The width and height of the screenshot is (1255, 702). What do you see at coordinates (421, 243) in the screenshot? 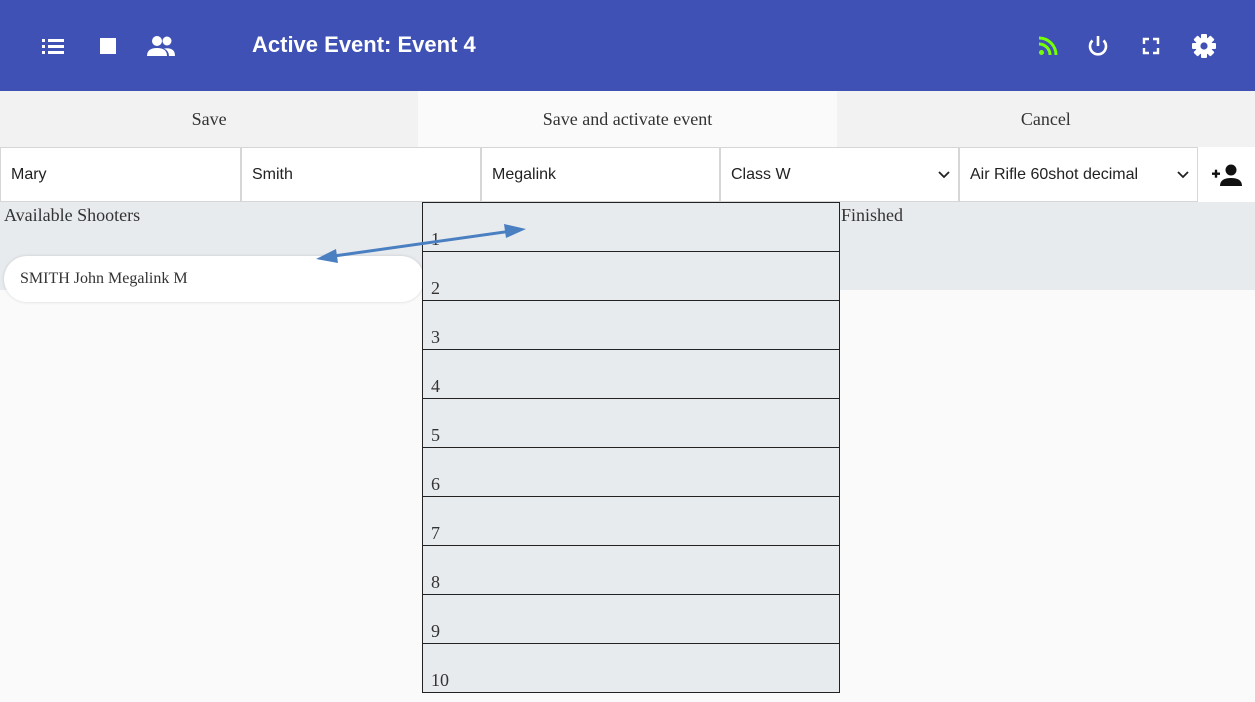
I see `drag-arrow-annotation` at bounding box center [421, 243].